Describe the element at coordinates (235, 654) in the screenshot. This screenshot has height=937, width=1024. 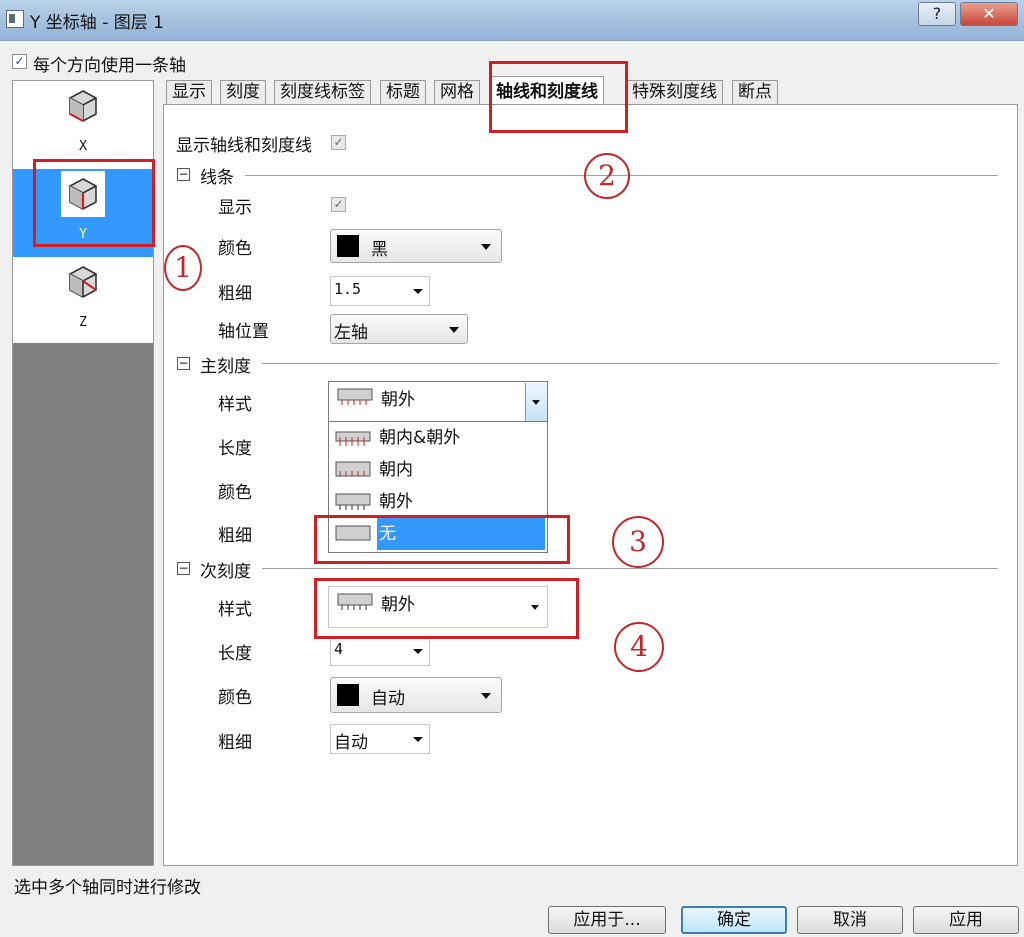
I see `minor-length-label: 长度` at that location.